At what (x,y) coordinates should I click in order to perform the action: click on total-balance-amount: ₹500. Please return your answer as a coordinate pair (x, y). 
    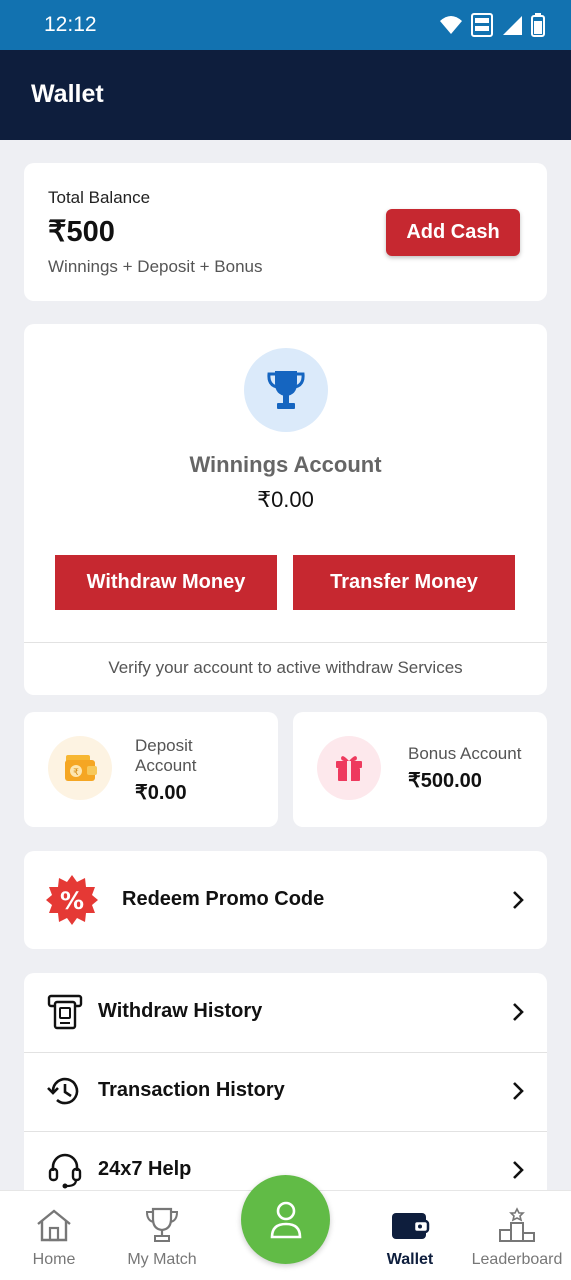
    Looking at the image, I should click on (81, 232).